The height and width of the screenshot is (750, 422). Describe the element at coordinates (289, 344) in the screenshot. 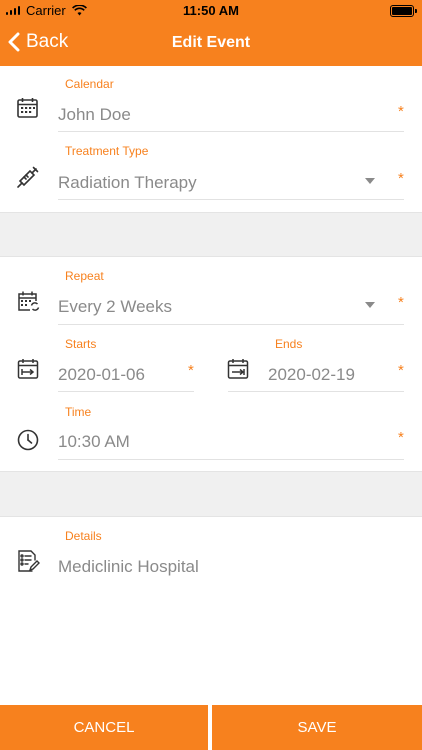

I see `ends-label: Ends` at that location.